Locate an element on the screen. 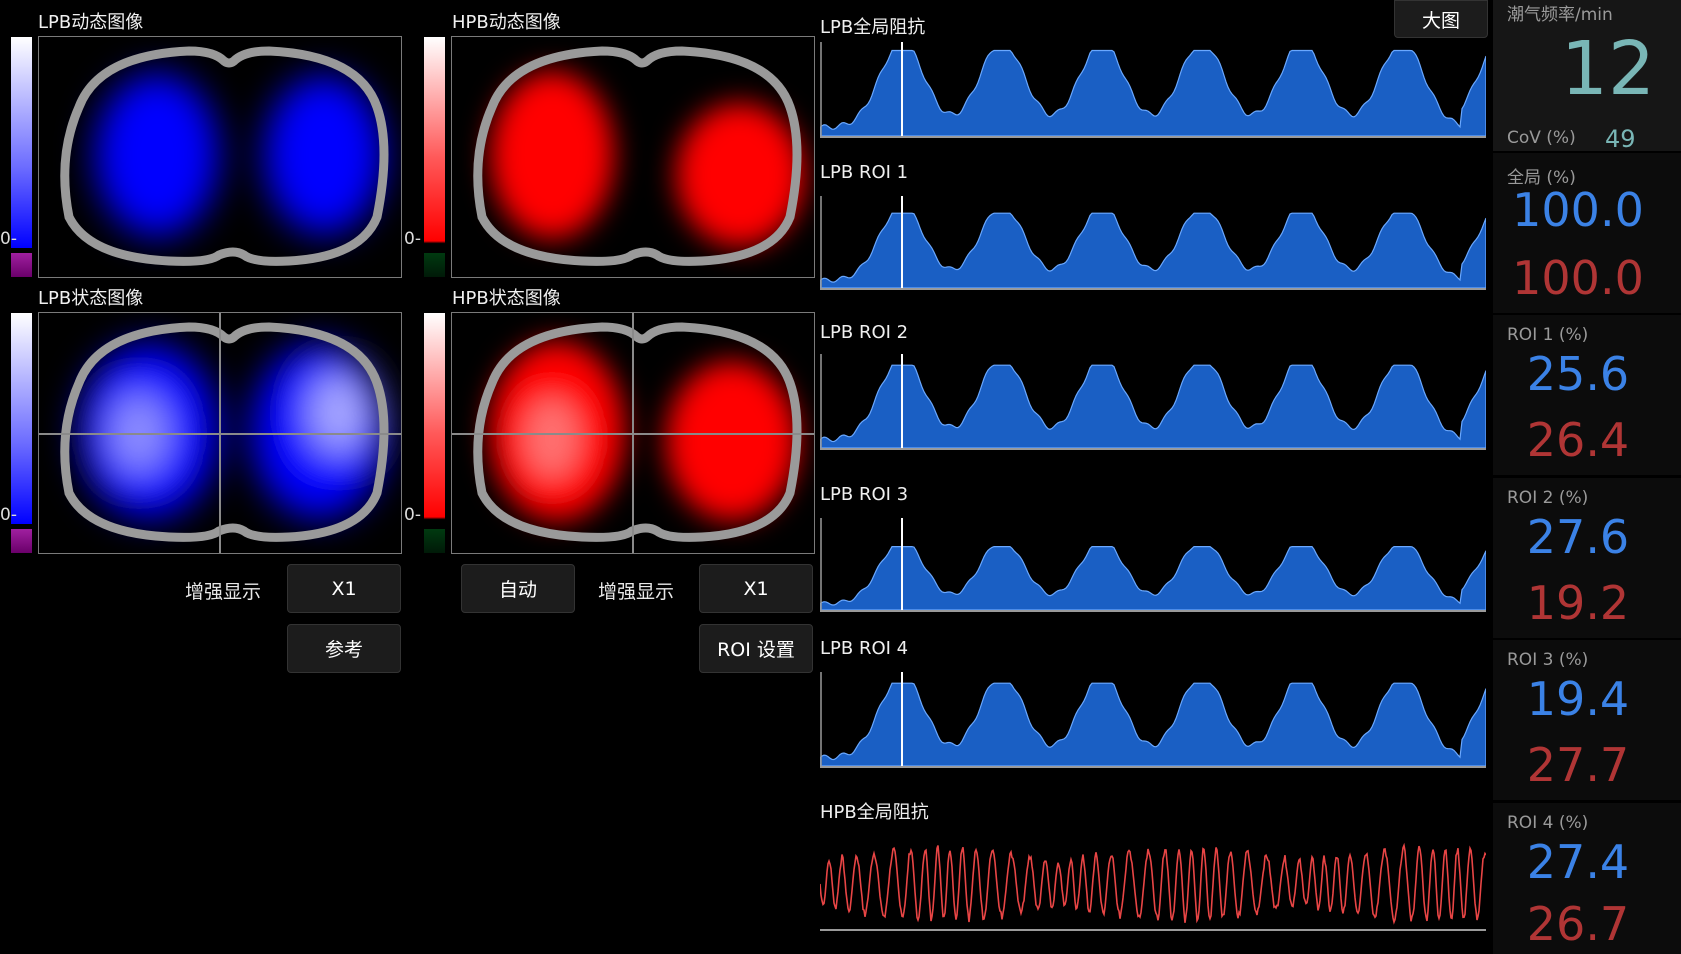 This screenshot has width=1681, height=954. lpb-roi2-waveform is located at coordinates (1153, 402).